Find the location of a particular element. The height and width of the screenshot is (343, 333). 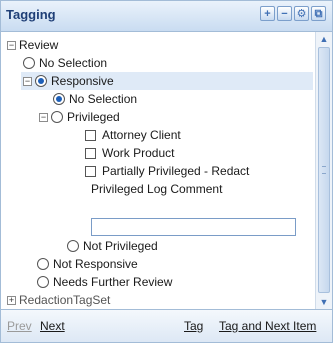

tree-label-no-selection-child: No Selection is located at coordinates (103, 99).